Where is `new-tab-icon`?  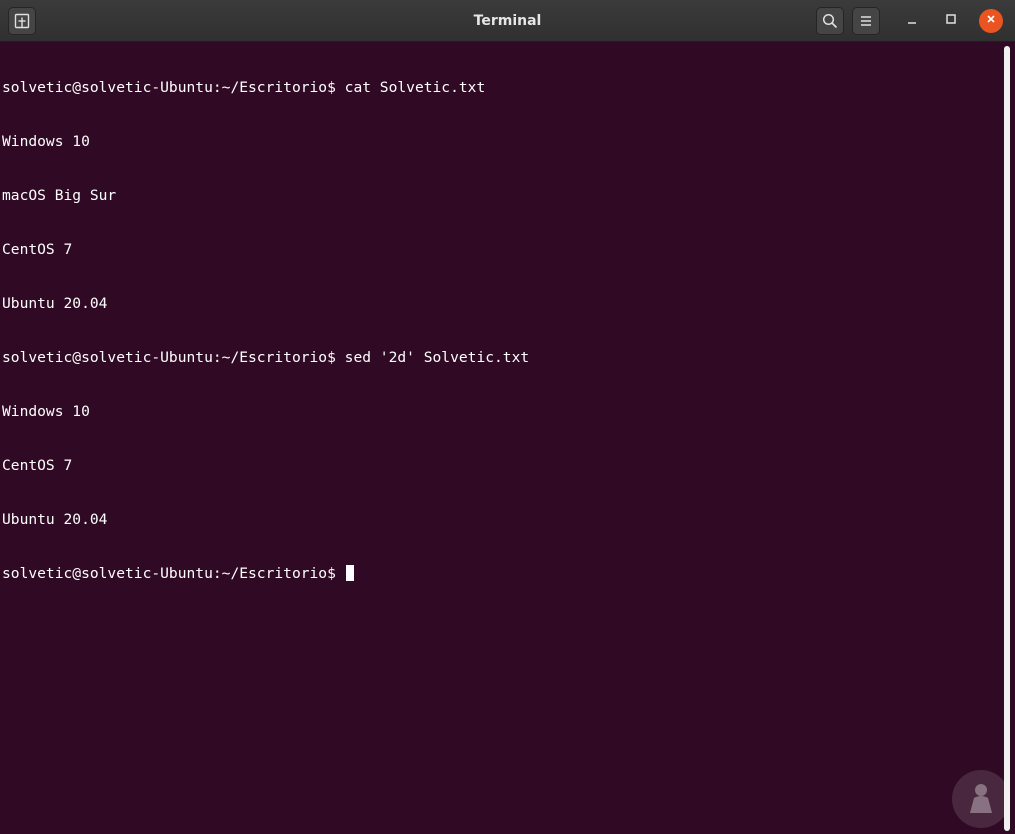 new-tab-icon is located at coordinates (22, 21).